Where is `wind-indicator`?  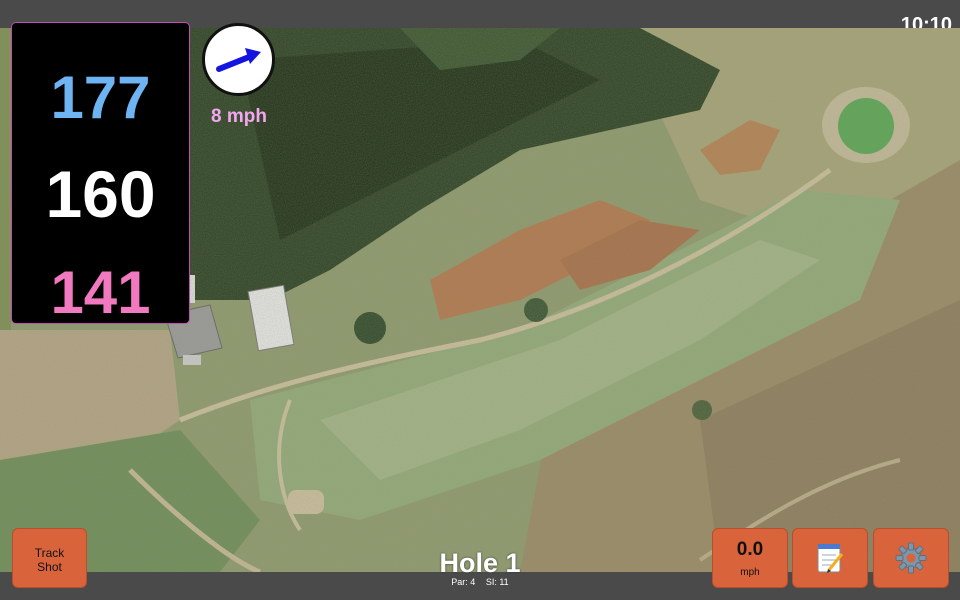
wind-indicator is located at coordinates (238, 59).